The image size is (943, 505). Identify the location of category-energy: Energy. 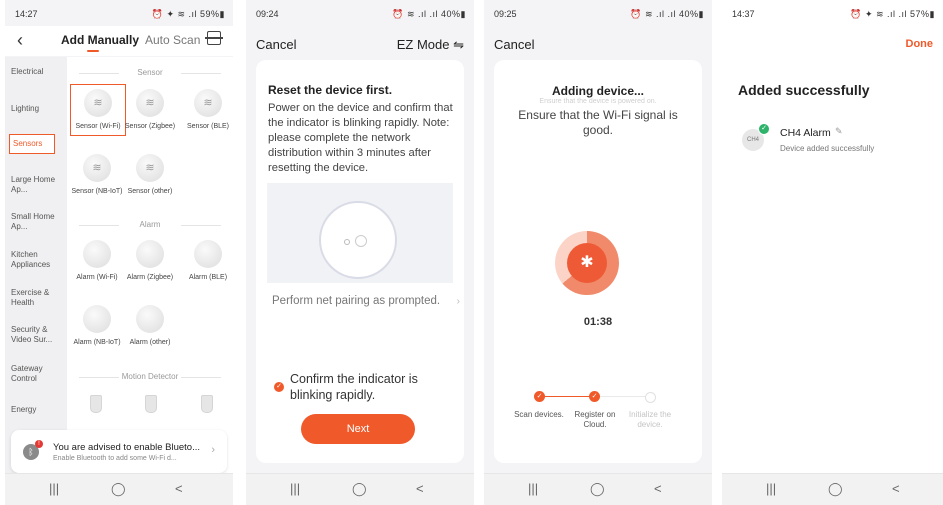
(36, 410).